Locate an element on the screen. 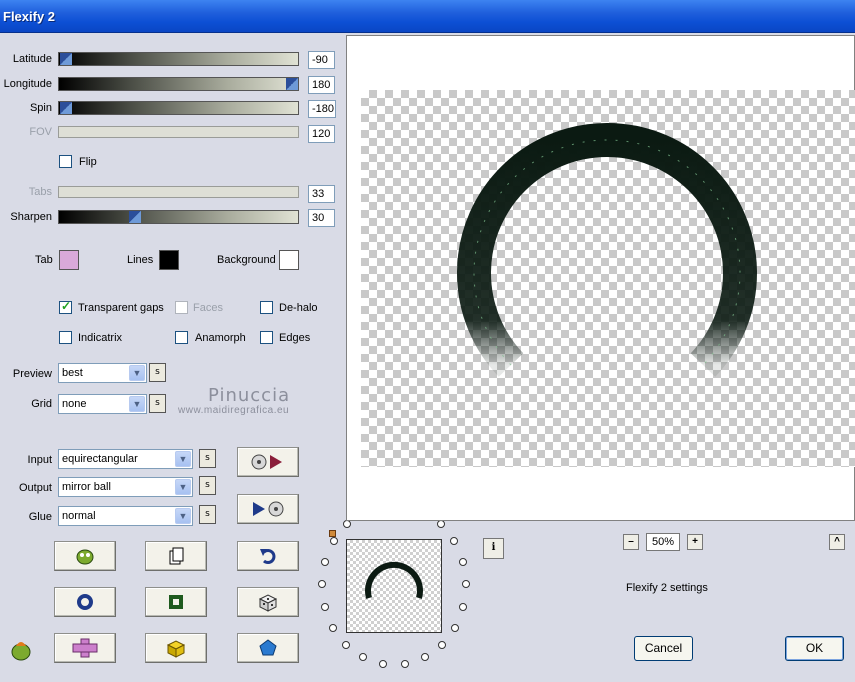  tab-color-swatch is located at coordinates (69, 260).